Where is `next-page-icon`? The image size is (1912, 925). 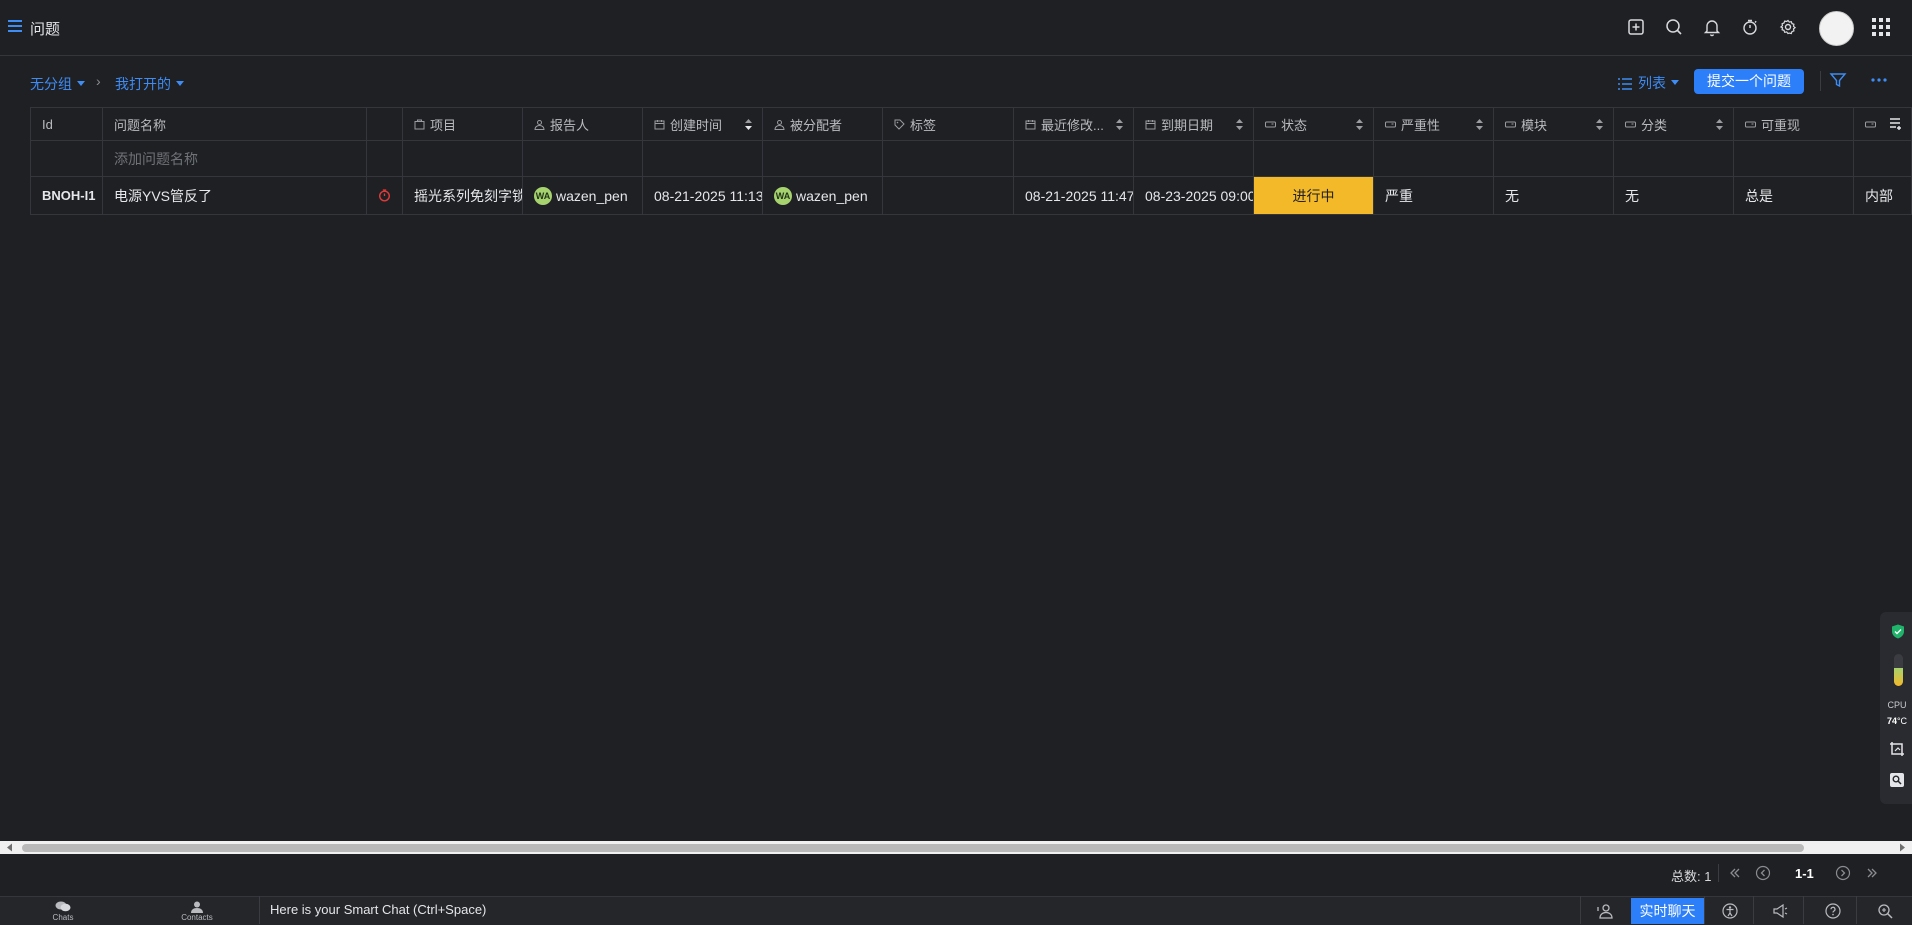 next-page-icon is located at coordinates (1843, 873).